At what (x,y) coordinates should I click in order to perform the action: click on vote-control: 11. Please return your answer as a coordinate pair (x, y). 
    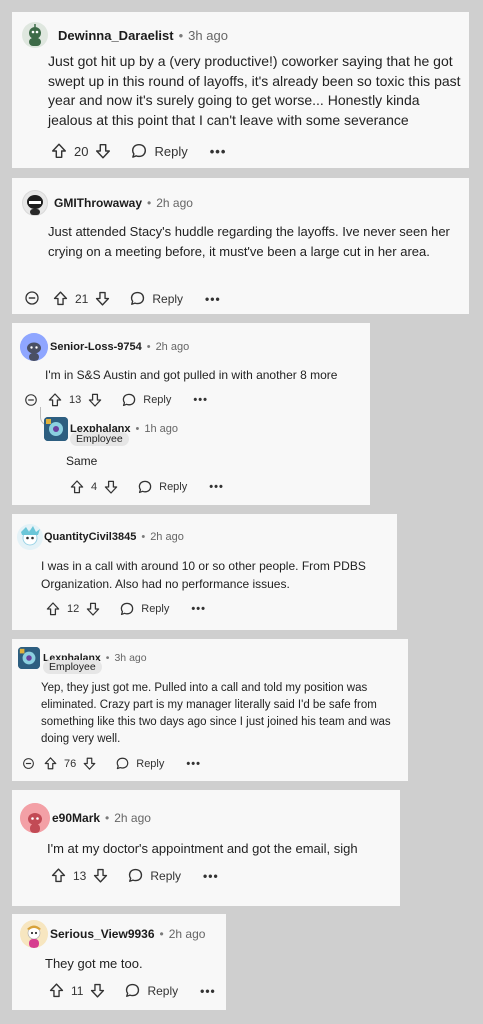
    Looking at the image, I should click on (77, 990).